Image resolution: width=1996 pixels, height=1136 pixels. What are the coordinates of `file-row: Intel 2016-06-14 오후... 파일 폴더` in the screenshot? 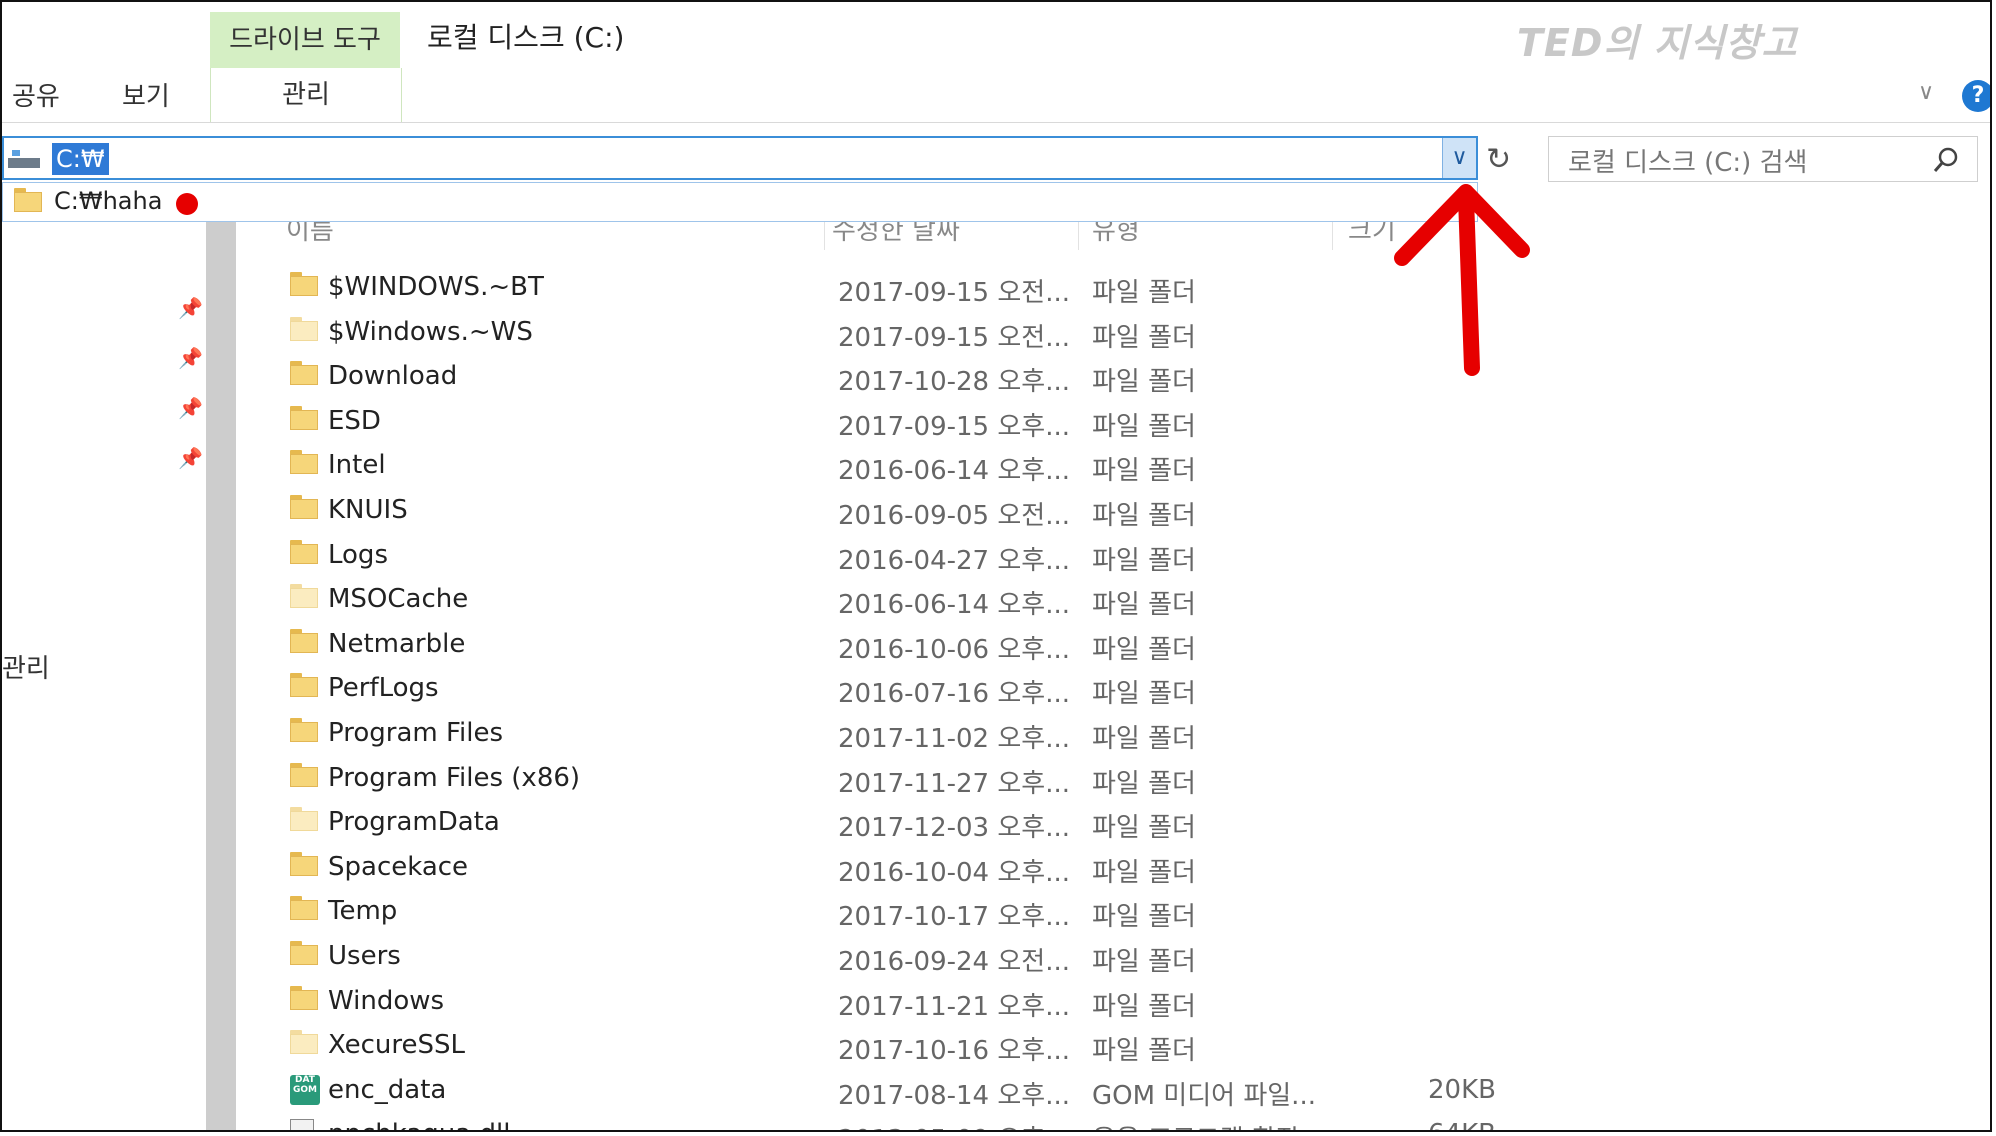 It's located at (1102, 466).